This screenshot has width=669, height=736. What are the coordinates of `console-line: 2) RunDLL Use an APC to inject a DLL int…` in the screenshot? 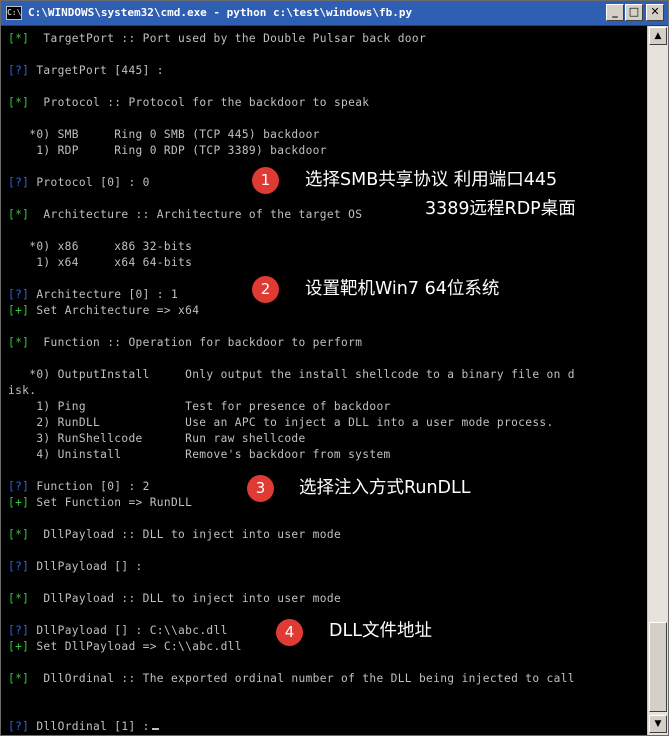 It's located at (281, 423).